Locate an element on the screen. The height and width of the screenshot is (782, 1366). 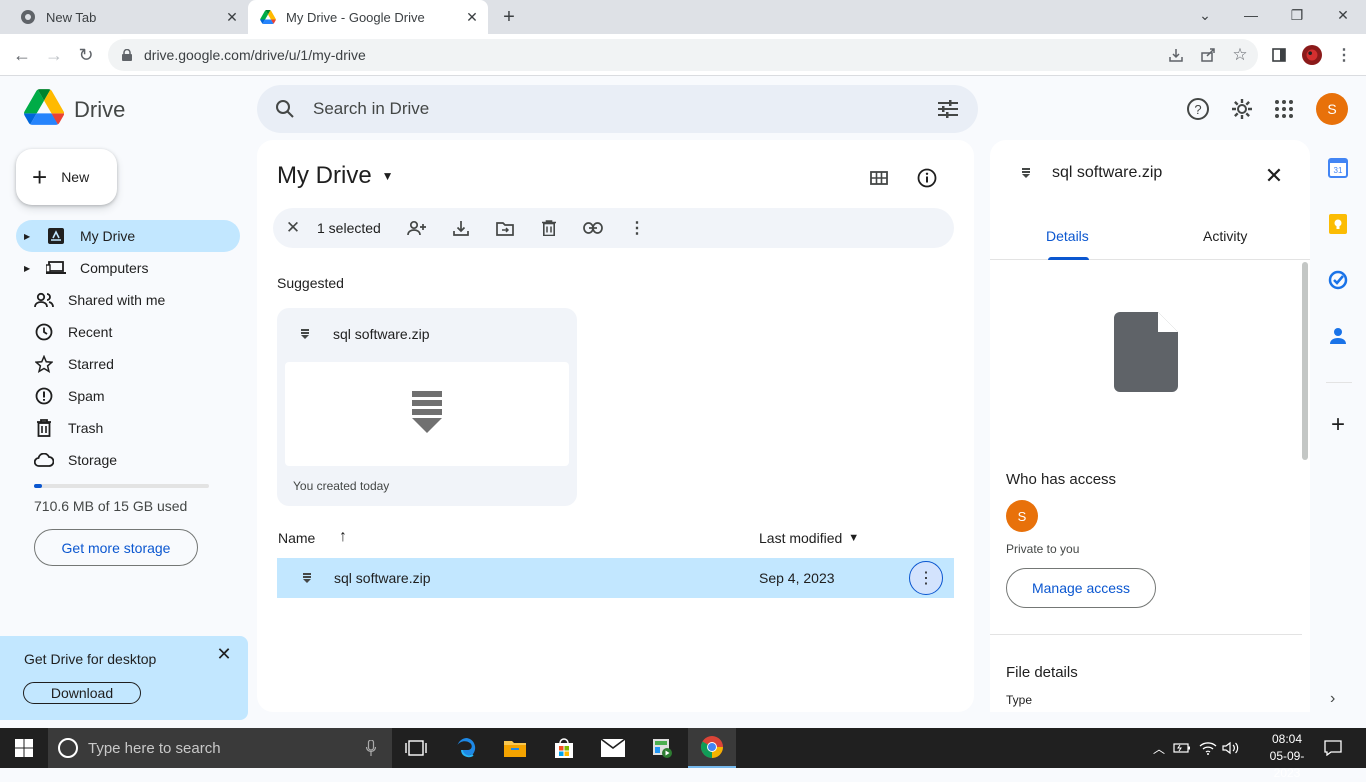
windows-taskbar: ︿ 08:04 05-09-2023 is located at coordinates (683, 754).